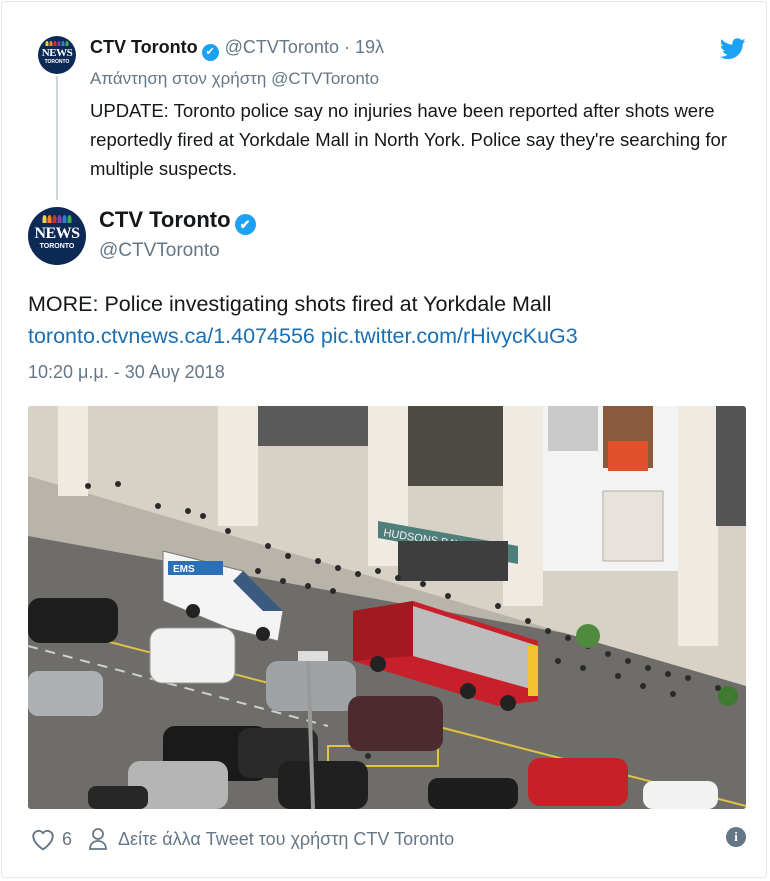 The image size is (770, 881). What do you see at coordinates (43, 839) in the screenshot?
I see `heart-icon` at bounding box center [43, 839].